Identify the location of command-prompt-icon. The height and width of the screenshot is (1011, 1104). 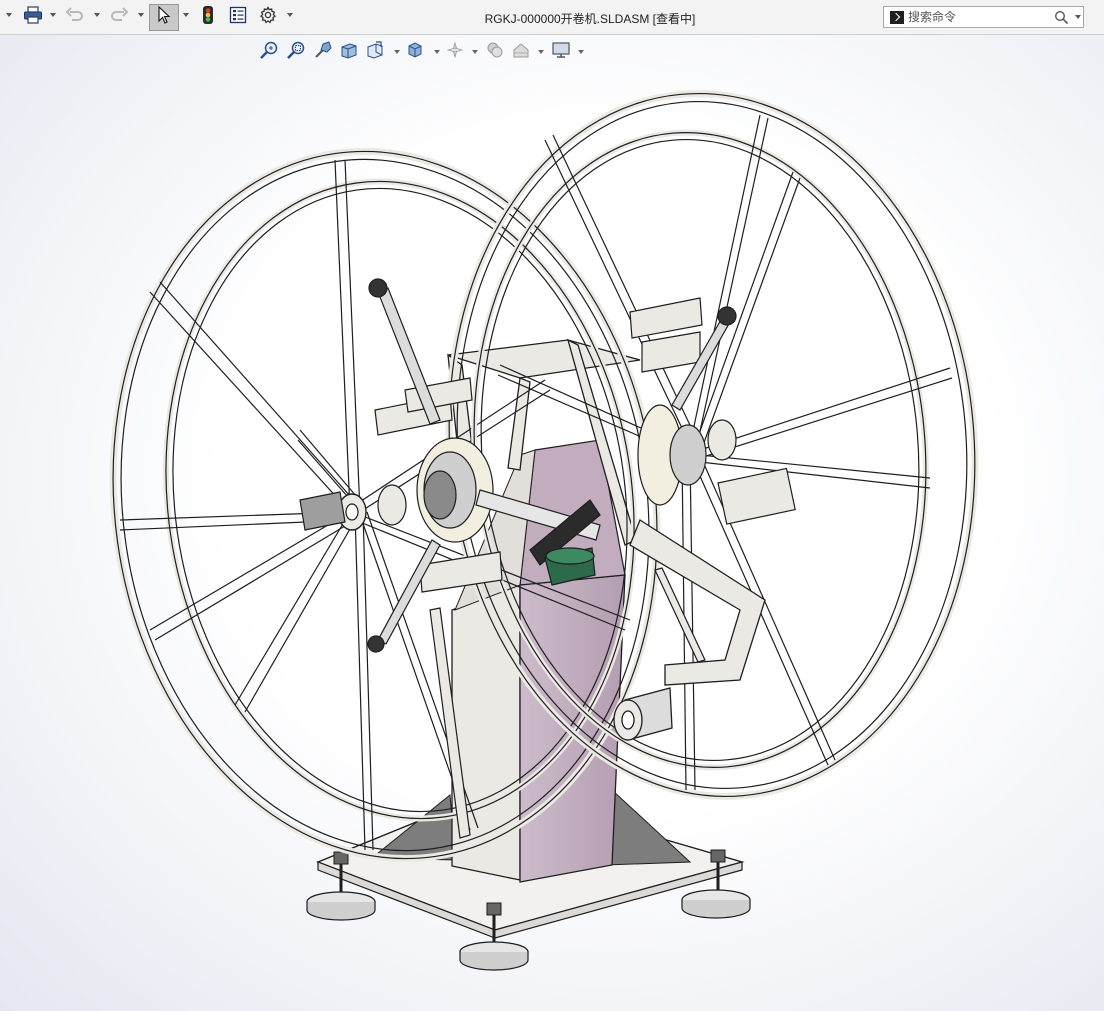
(897, 17).